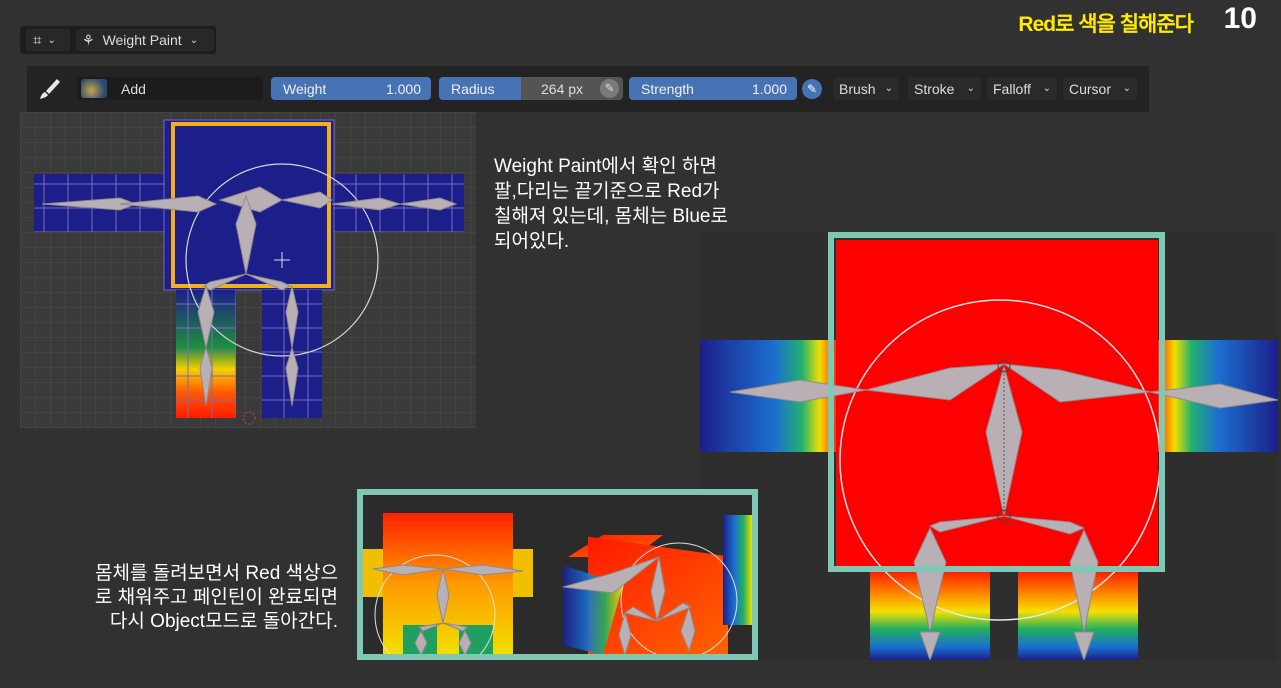 Image resolution: width=1281 pixels, height=688 pixels. What do you see at coordinates (473, 88) in the screenshot?
I see `radius-label: Radius` at bounding box center [473, 88].